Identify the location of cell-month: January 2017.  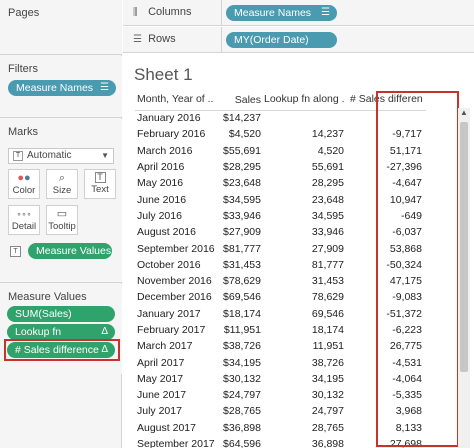
(169, 313).